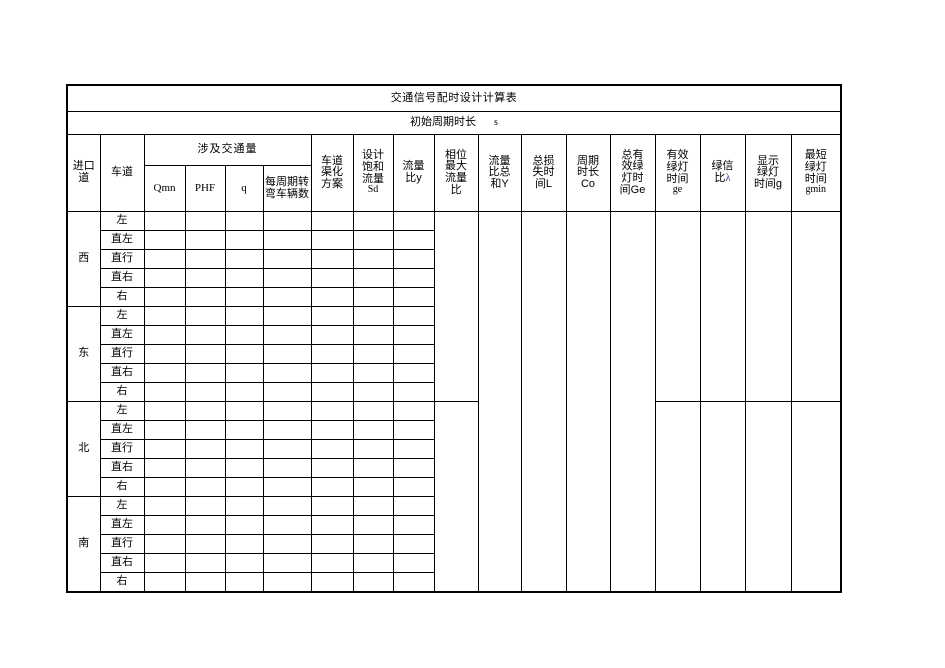  What do you see at coordinates (632, 402) in the screenshot?
I see `cell-total-effective-green-Ge` at bounding box center [632, 402].